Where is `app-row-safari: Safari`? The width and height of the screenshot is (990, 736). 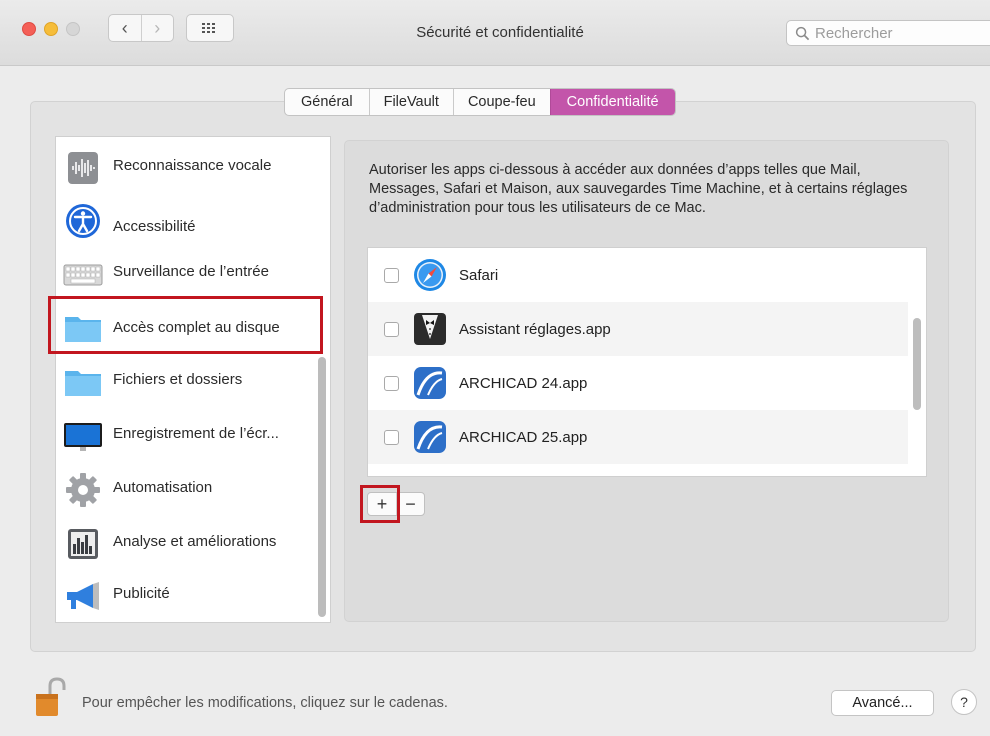 app-row-safari: Safari is located at coordinates (638, 275).